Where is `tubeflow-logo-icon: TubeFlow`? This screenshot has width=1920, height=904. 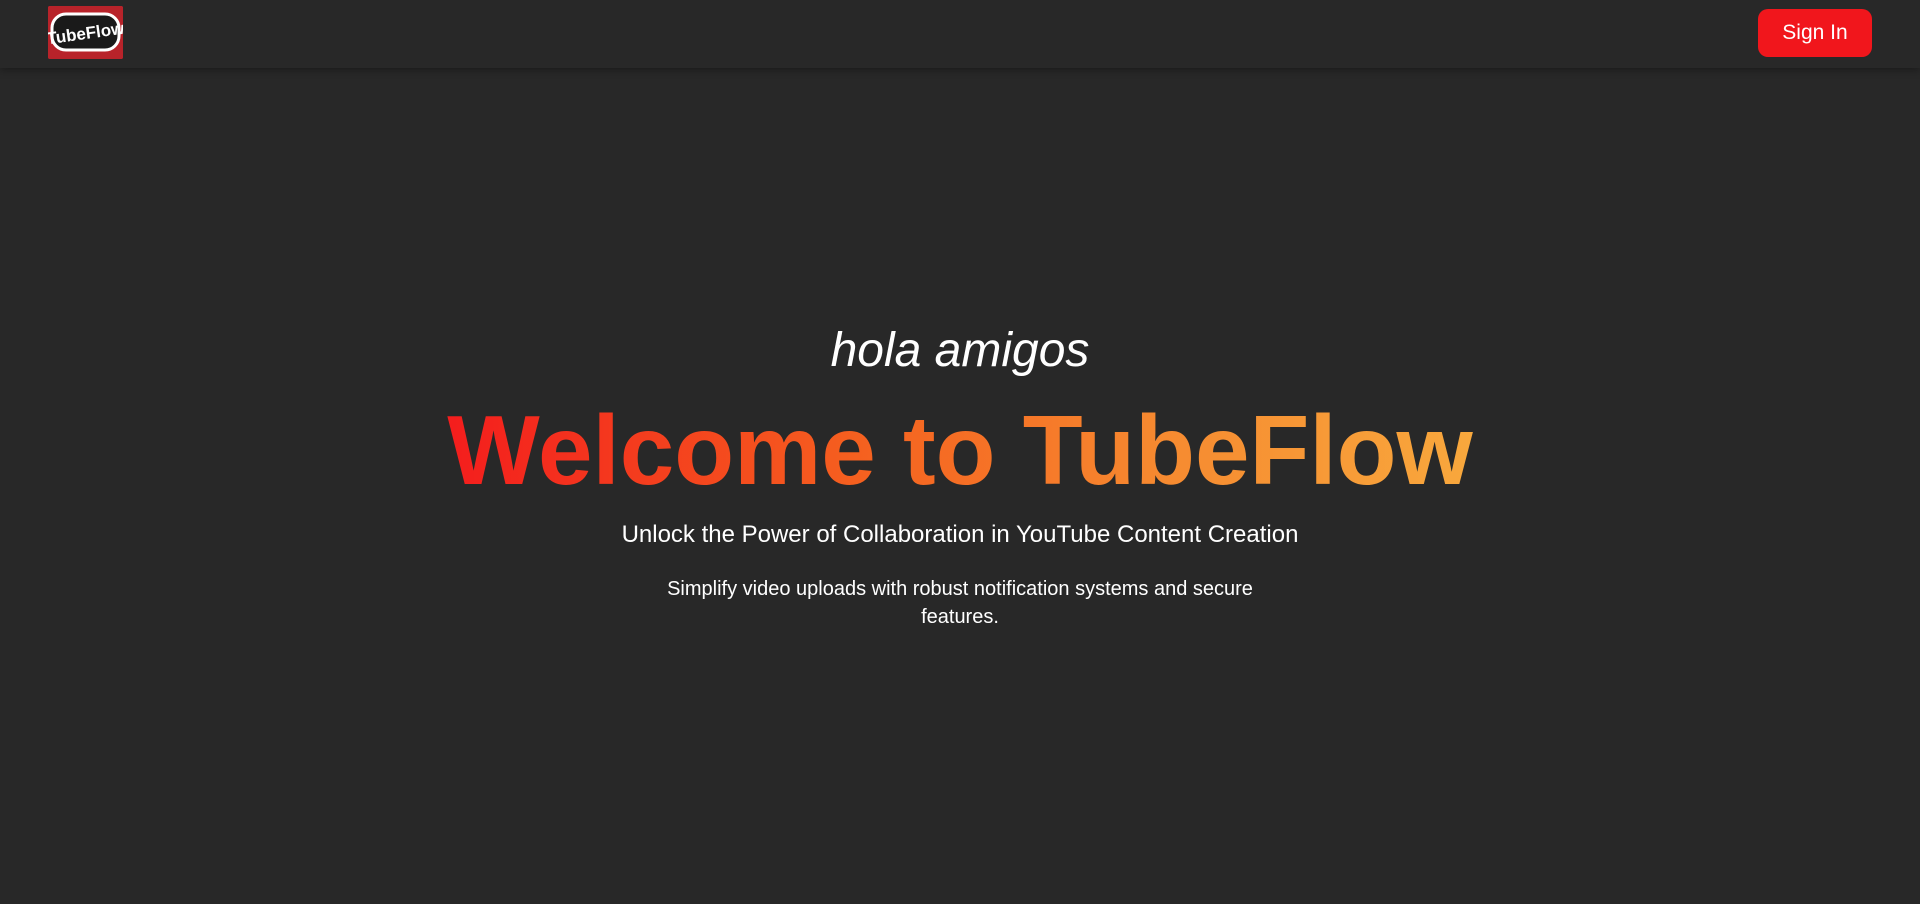
tubeflow-logo-icon: TubeFlow is located at coordinates (85, 32).